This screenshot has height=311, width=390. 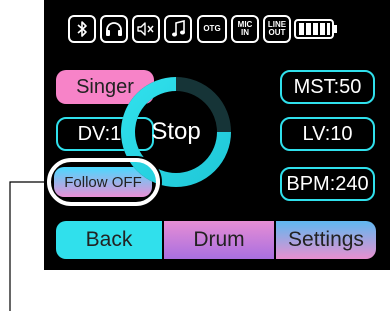 I want to click on mute-icon, so click(x=146, y=29).